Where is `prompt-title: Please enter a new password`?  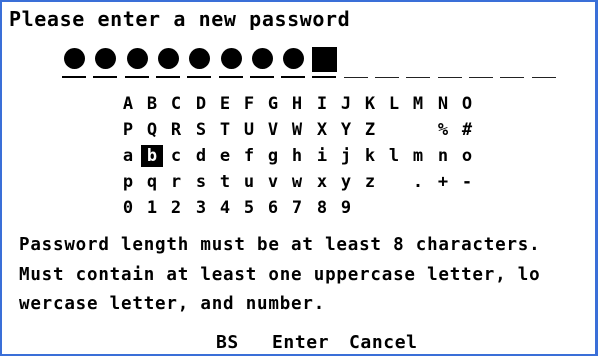
prompt-title: Please enter a new password is located at coordinates (180, 19).